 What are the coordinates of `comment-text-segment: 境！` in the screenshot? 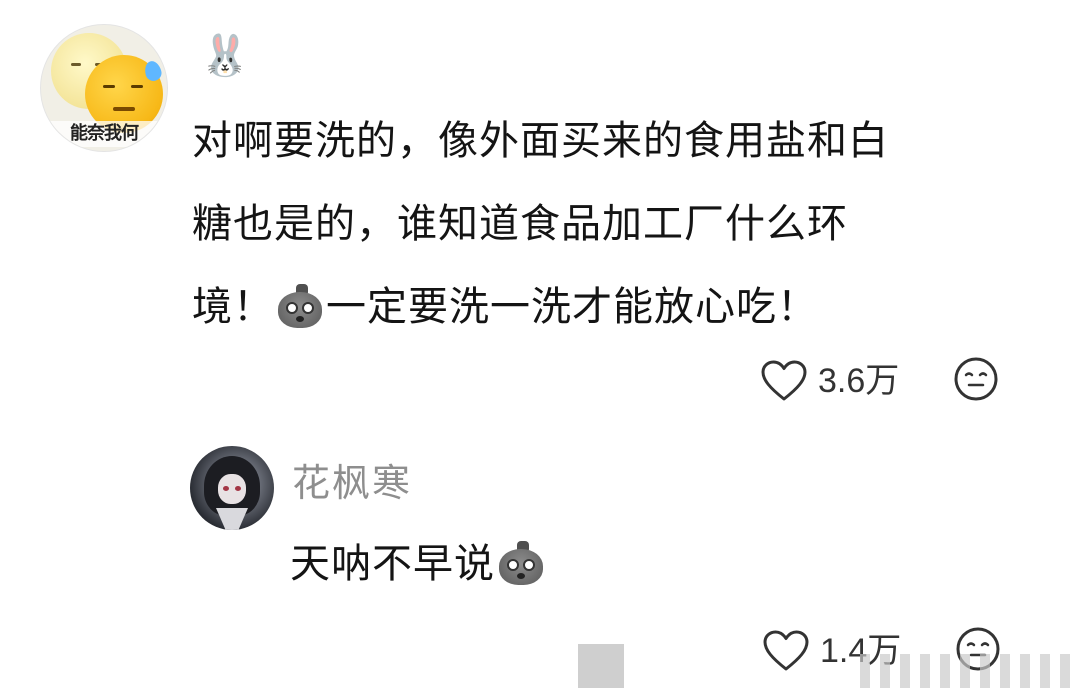 It's located at (233, 307).